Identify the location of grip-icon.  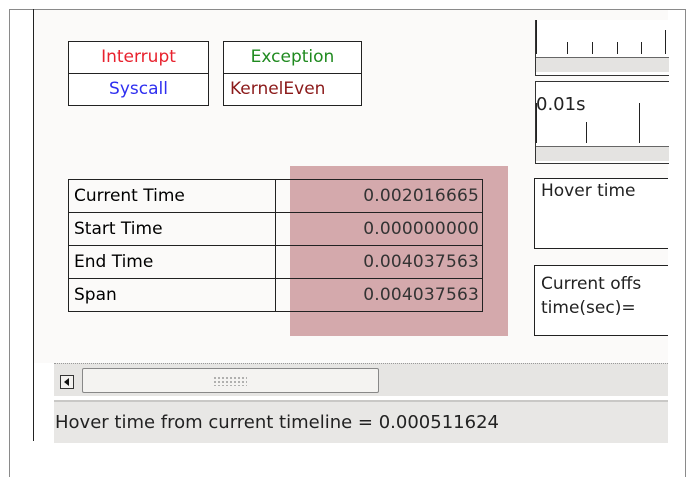
(230, 381).